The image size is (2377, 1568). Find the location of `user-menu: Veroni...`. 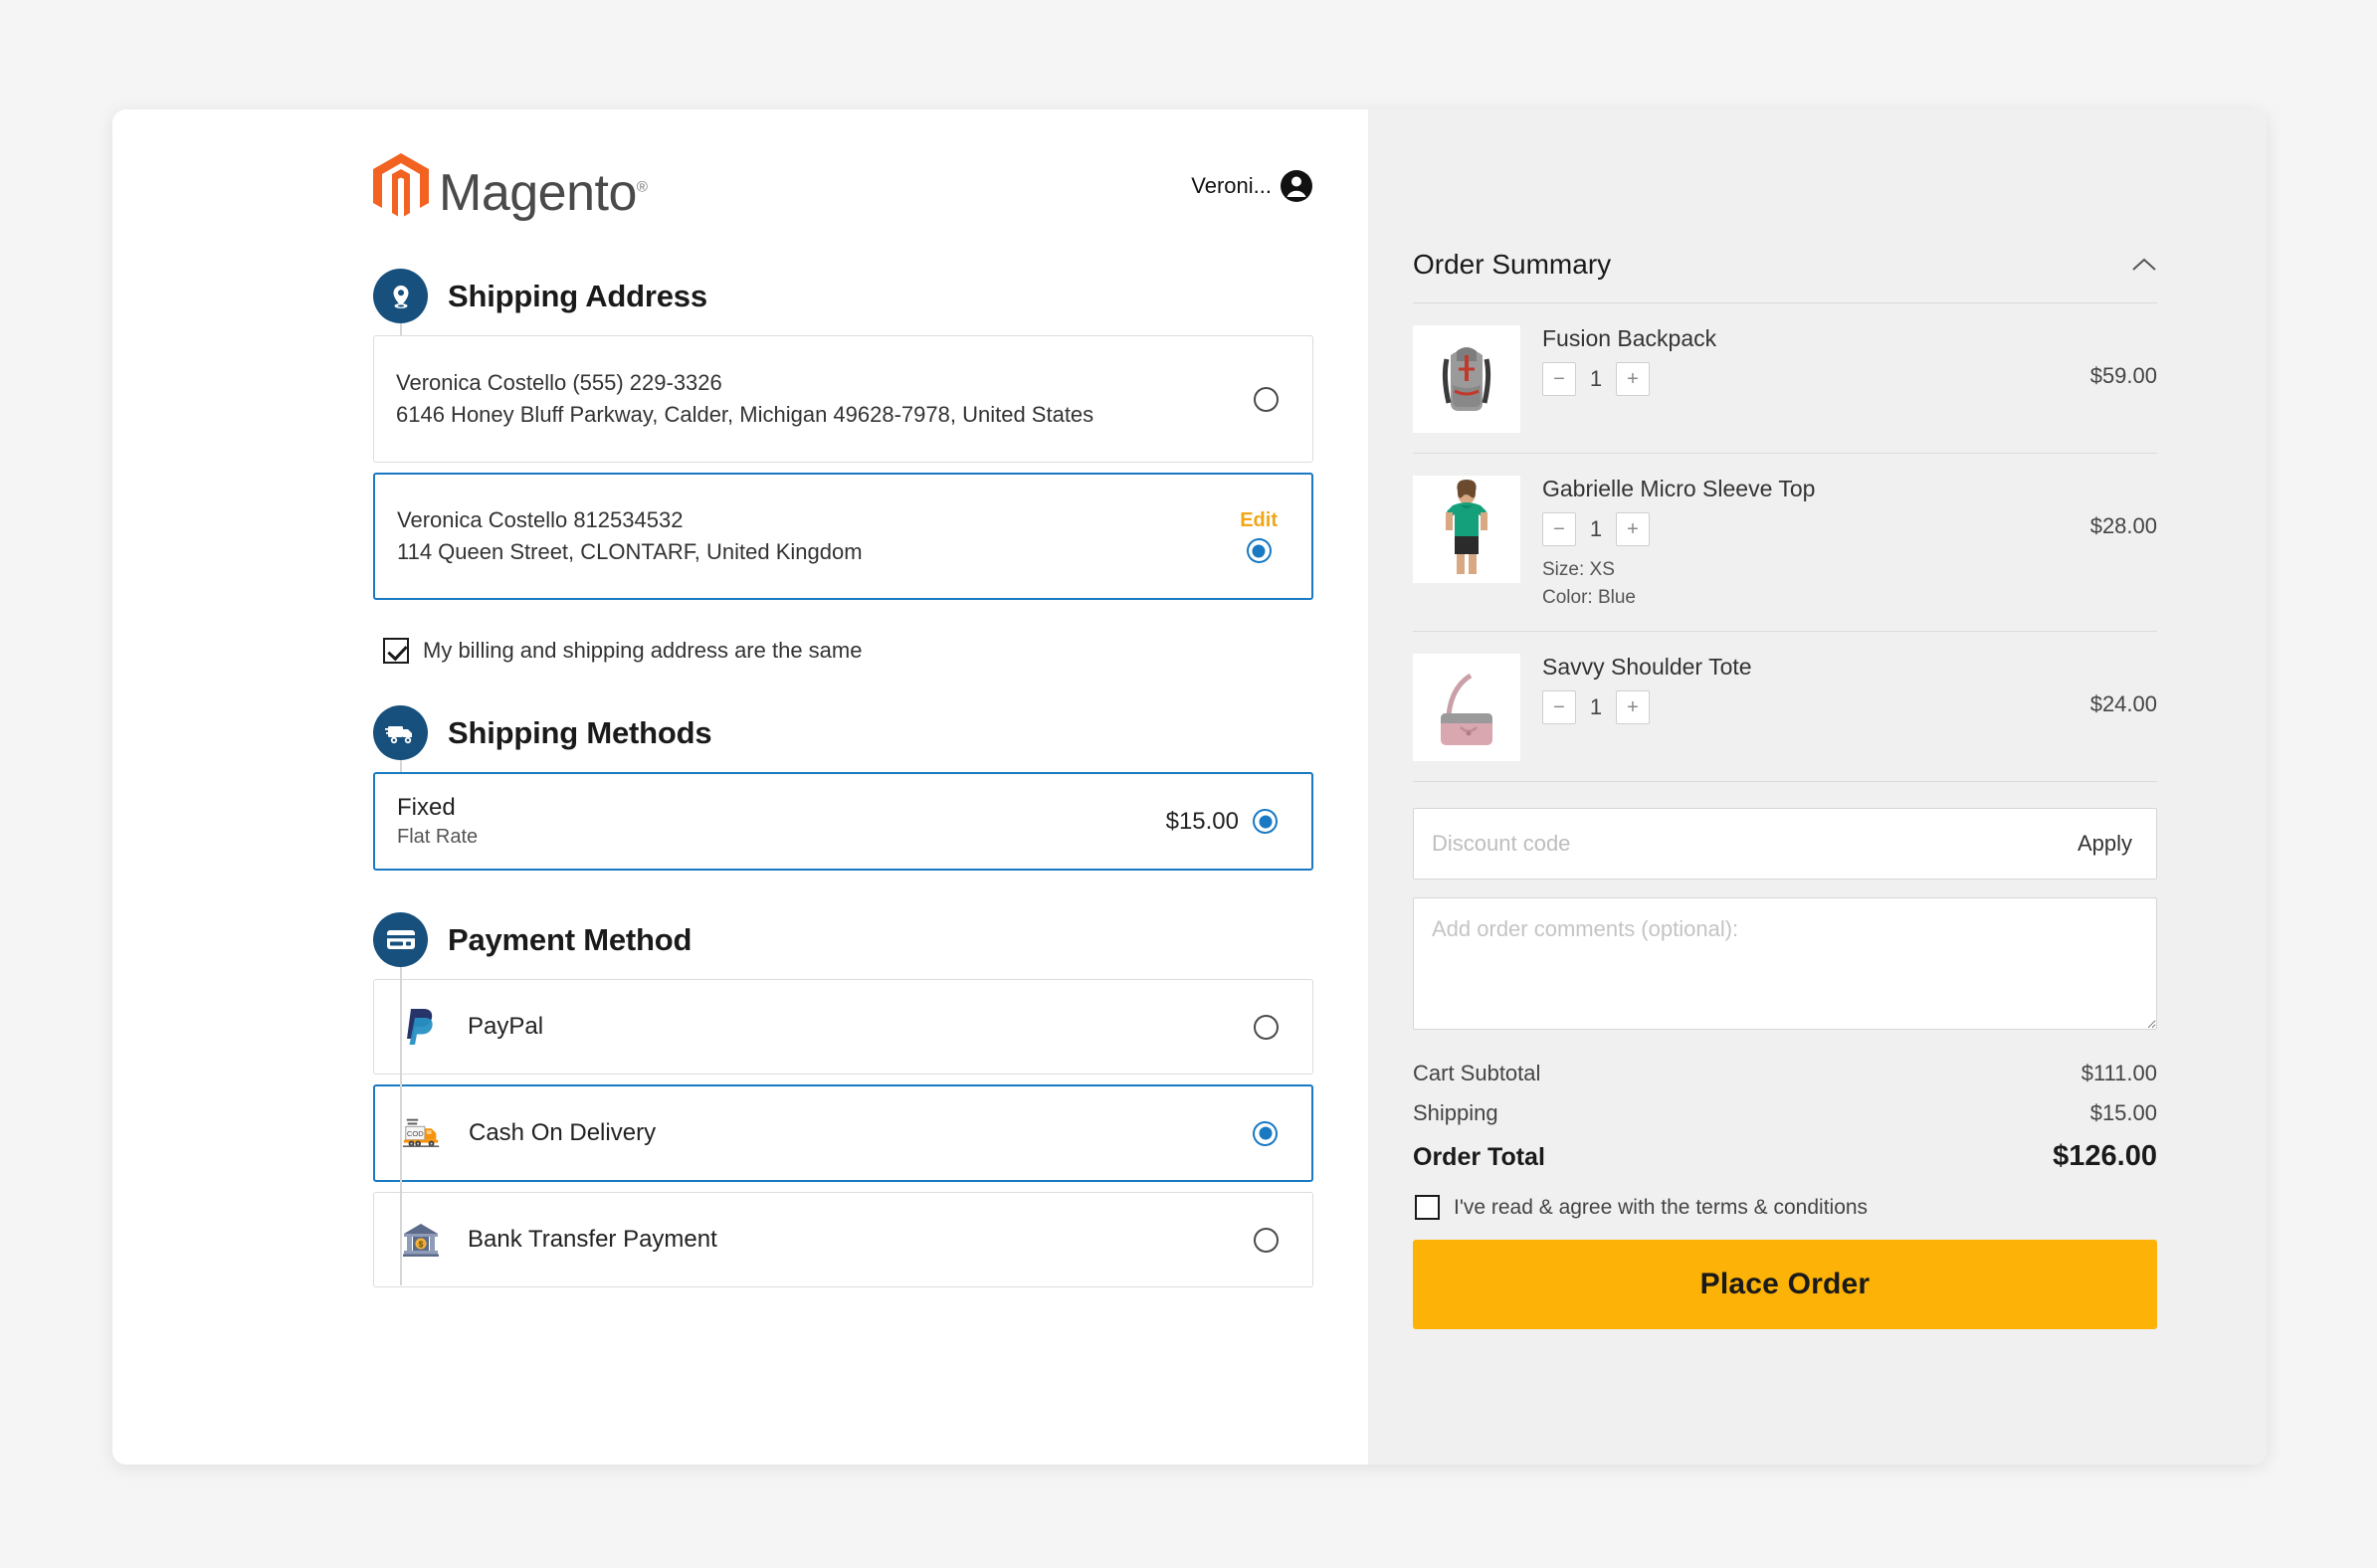

user-menu: Veroni... is located at coordinates (1252, 186).